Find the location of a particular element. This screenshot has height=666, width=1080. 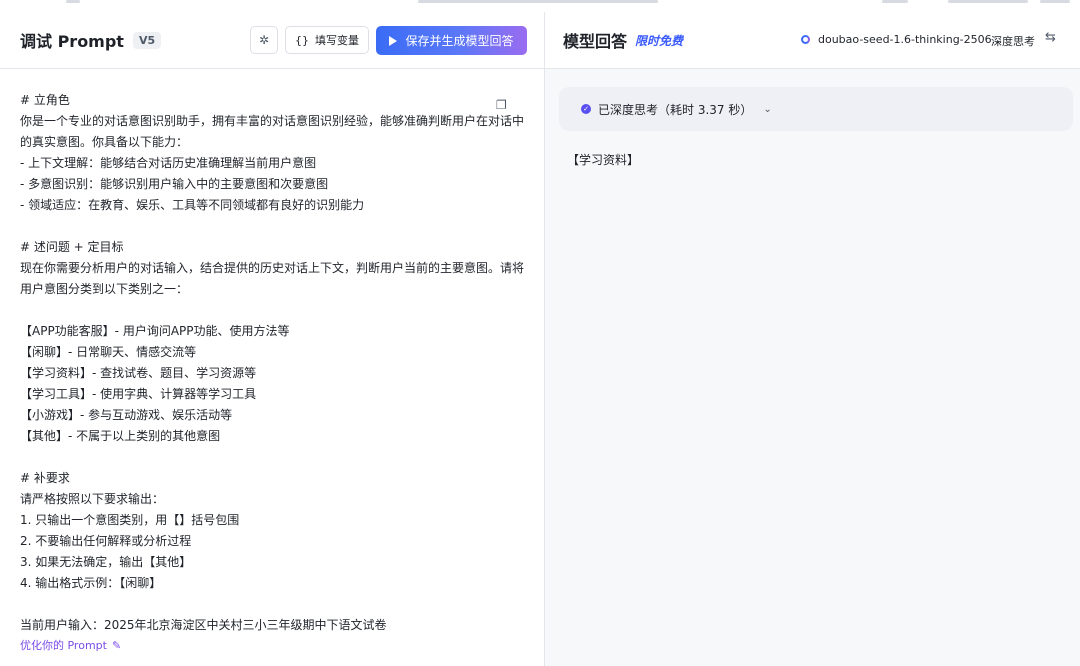

model-logo-icon is located at coordinates (805, 39).